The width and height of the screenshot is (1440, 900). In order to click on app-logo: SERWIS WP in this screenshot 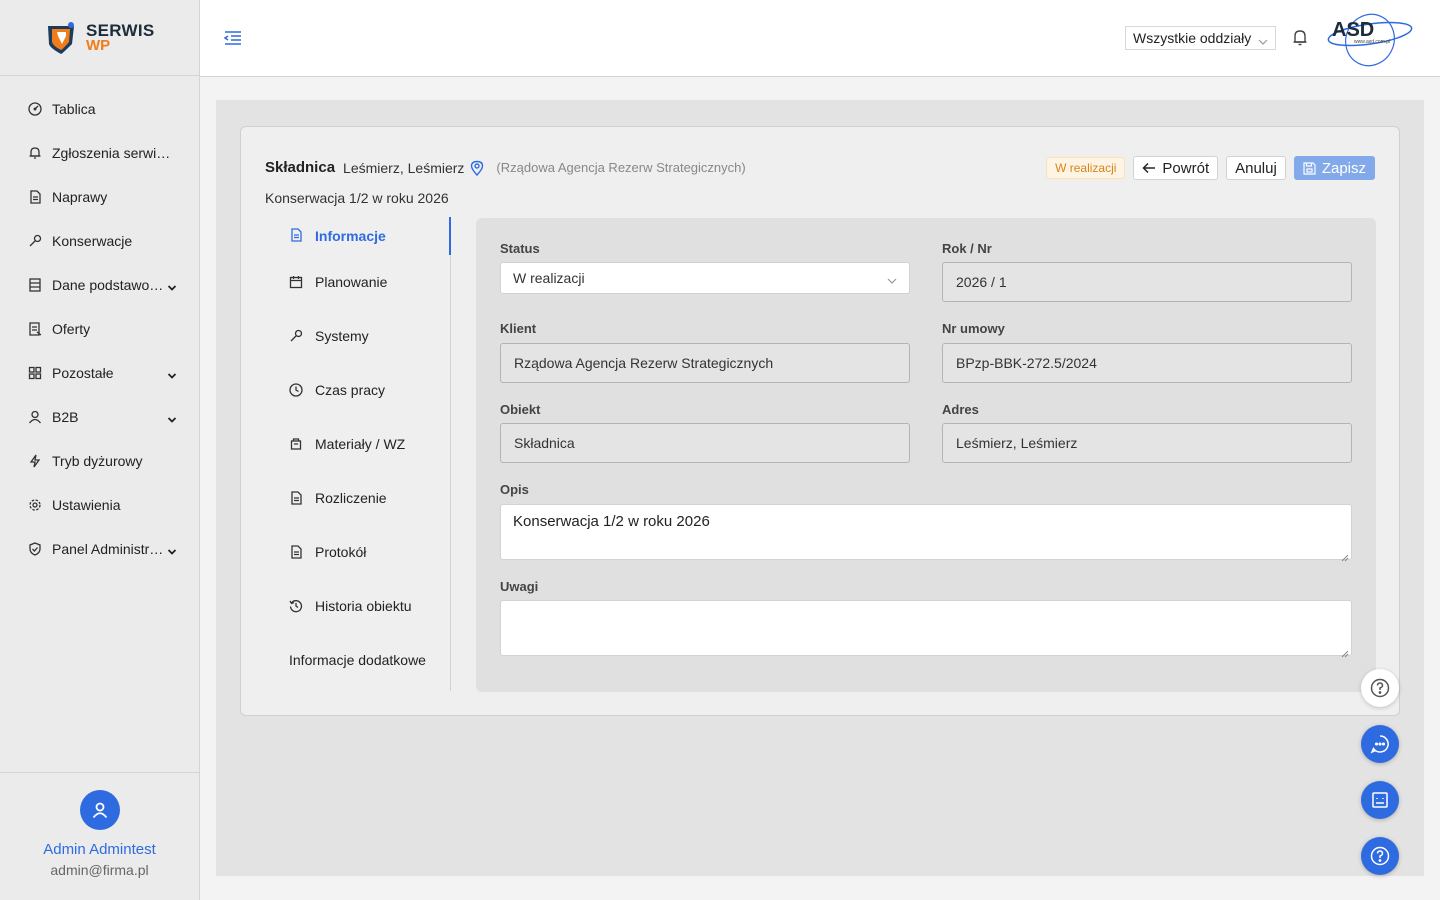, I will do `click(99, 38)`.